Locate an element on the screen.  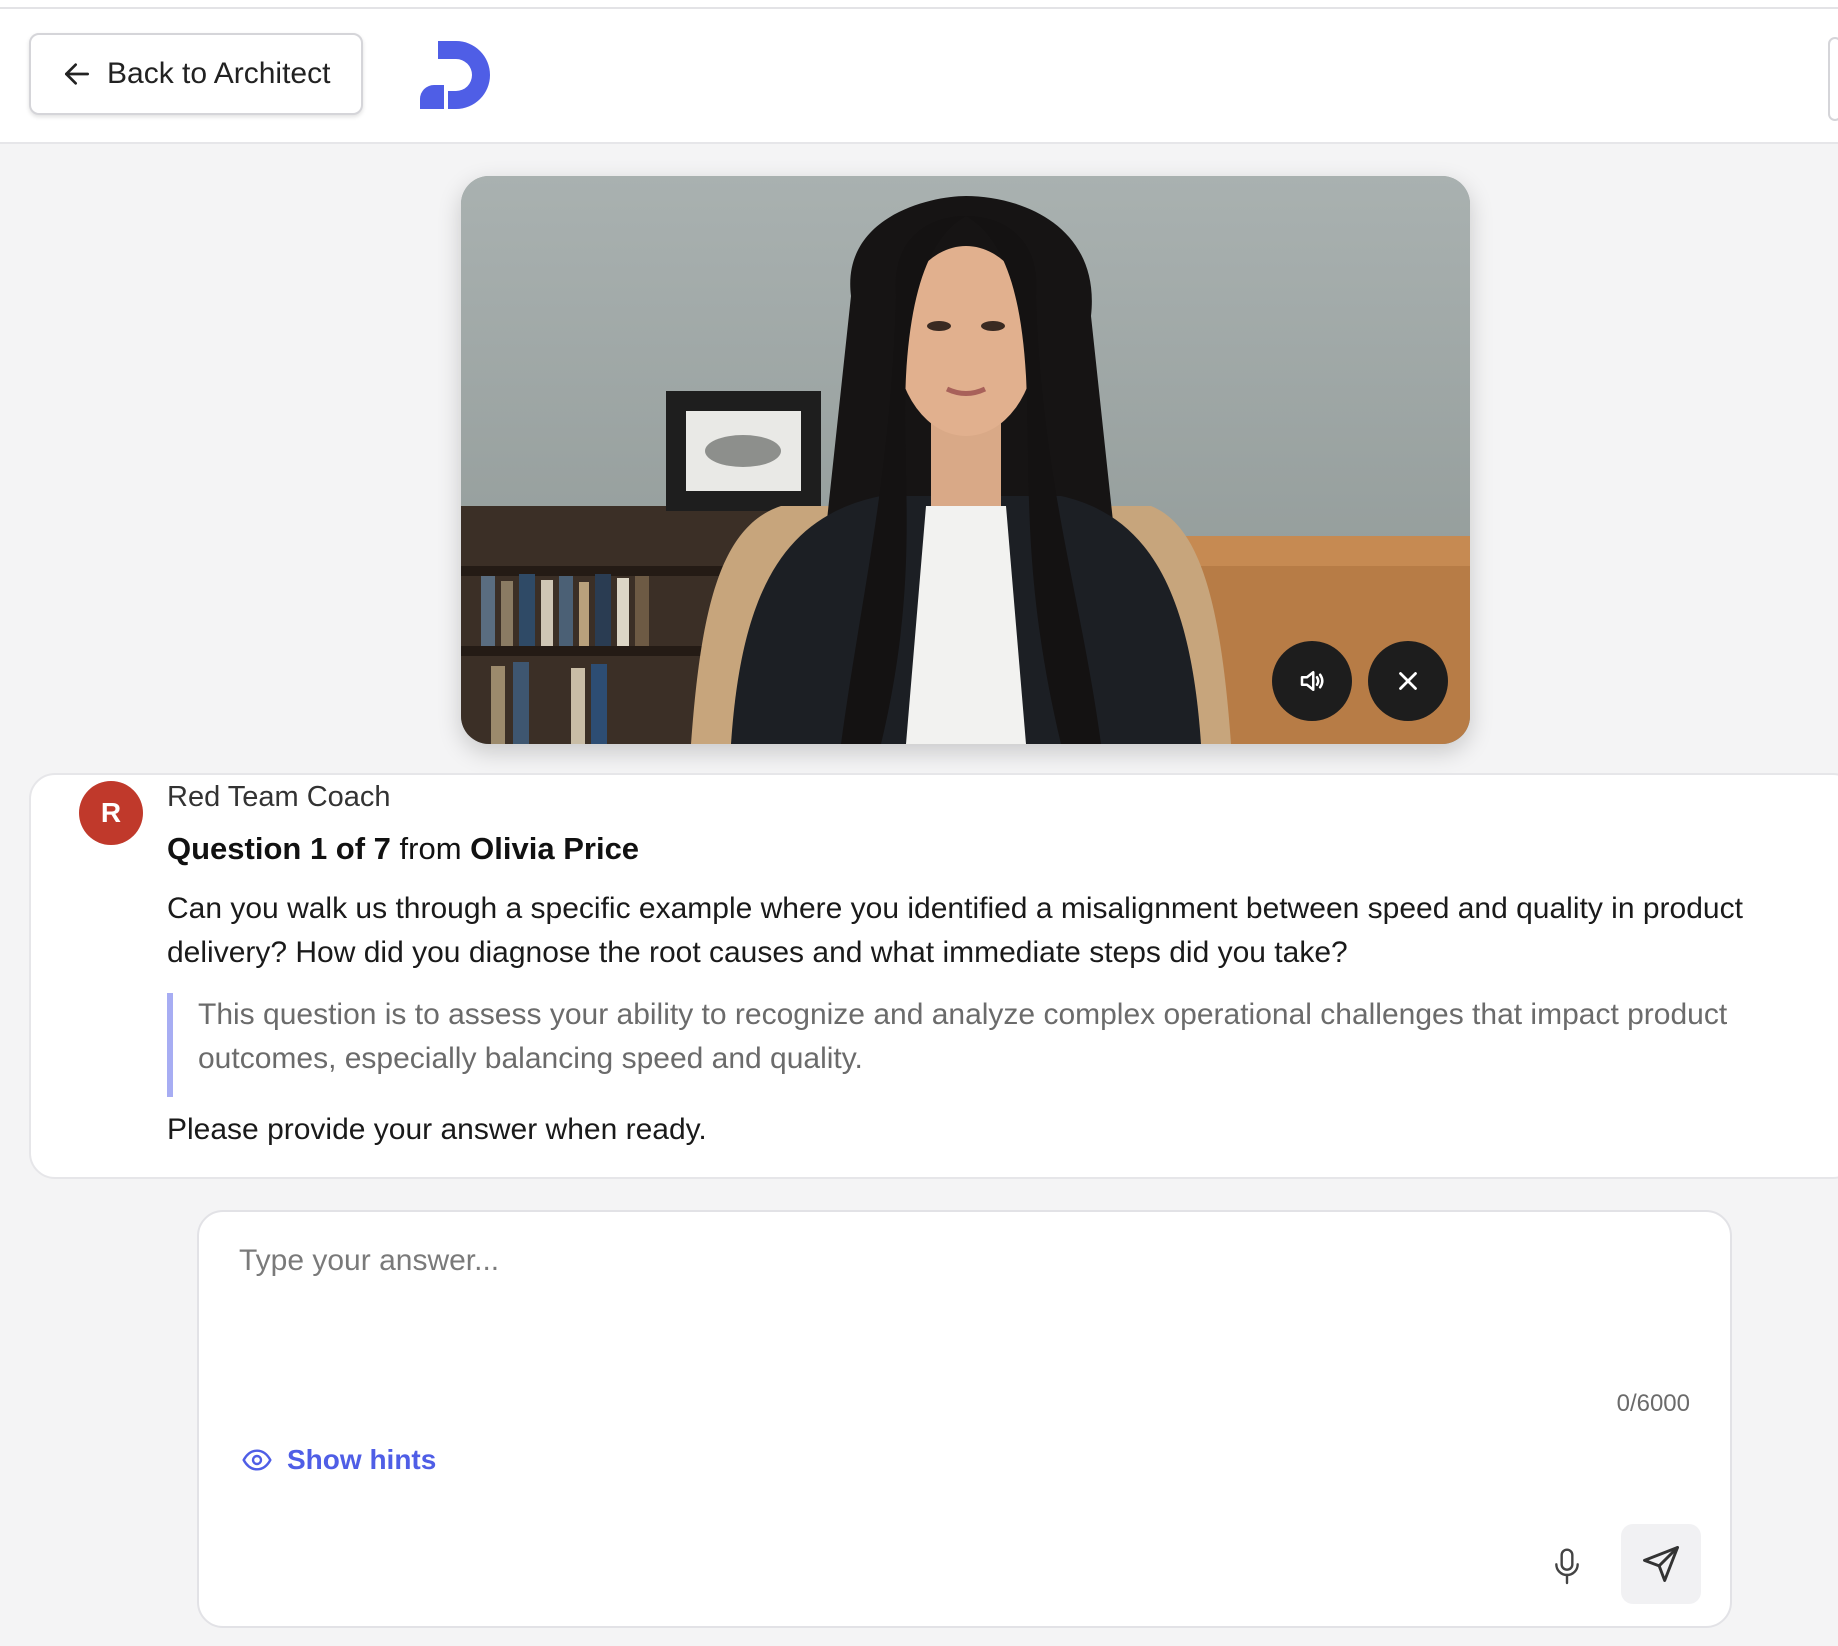
app-logo-icon is located at coordinates (455, 75).